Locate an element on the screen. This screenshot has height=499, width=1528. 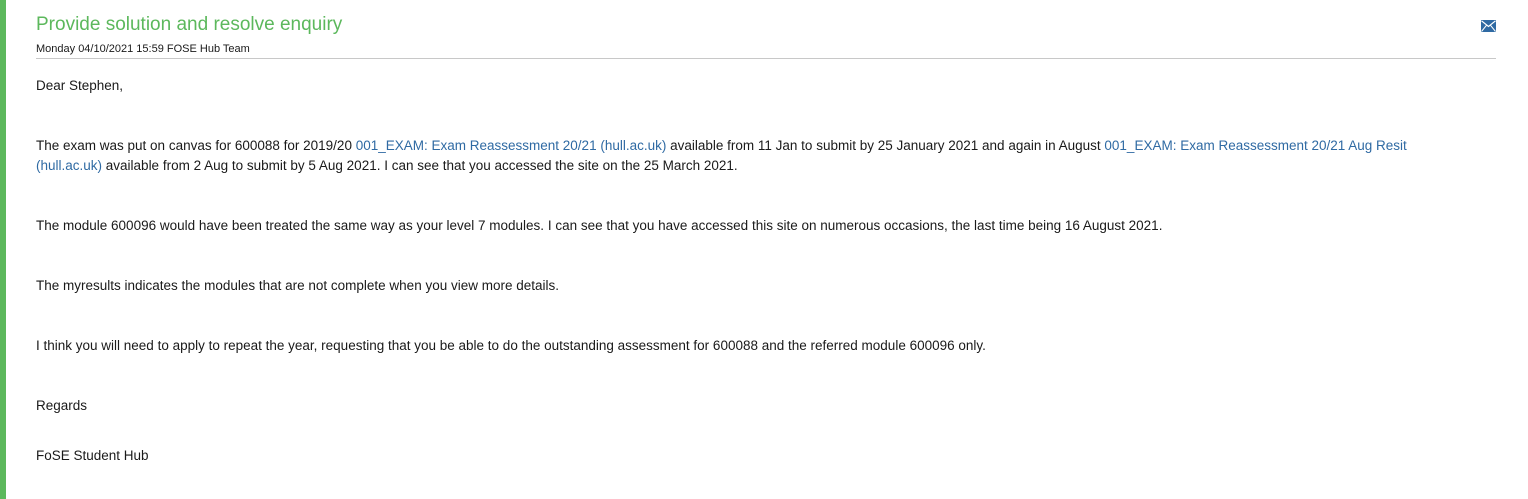
signature-text: FoSE Student Hub is located at coordinates (92, 455).